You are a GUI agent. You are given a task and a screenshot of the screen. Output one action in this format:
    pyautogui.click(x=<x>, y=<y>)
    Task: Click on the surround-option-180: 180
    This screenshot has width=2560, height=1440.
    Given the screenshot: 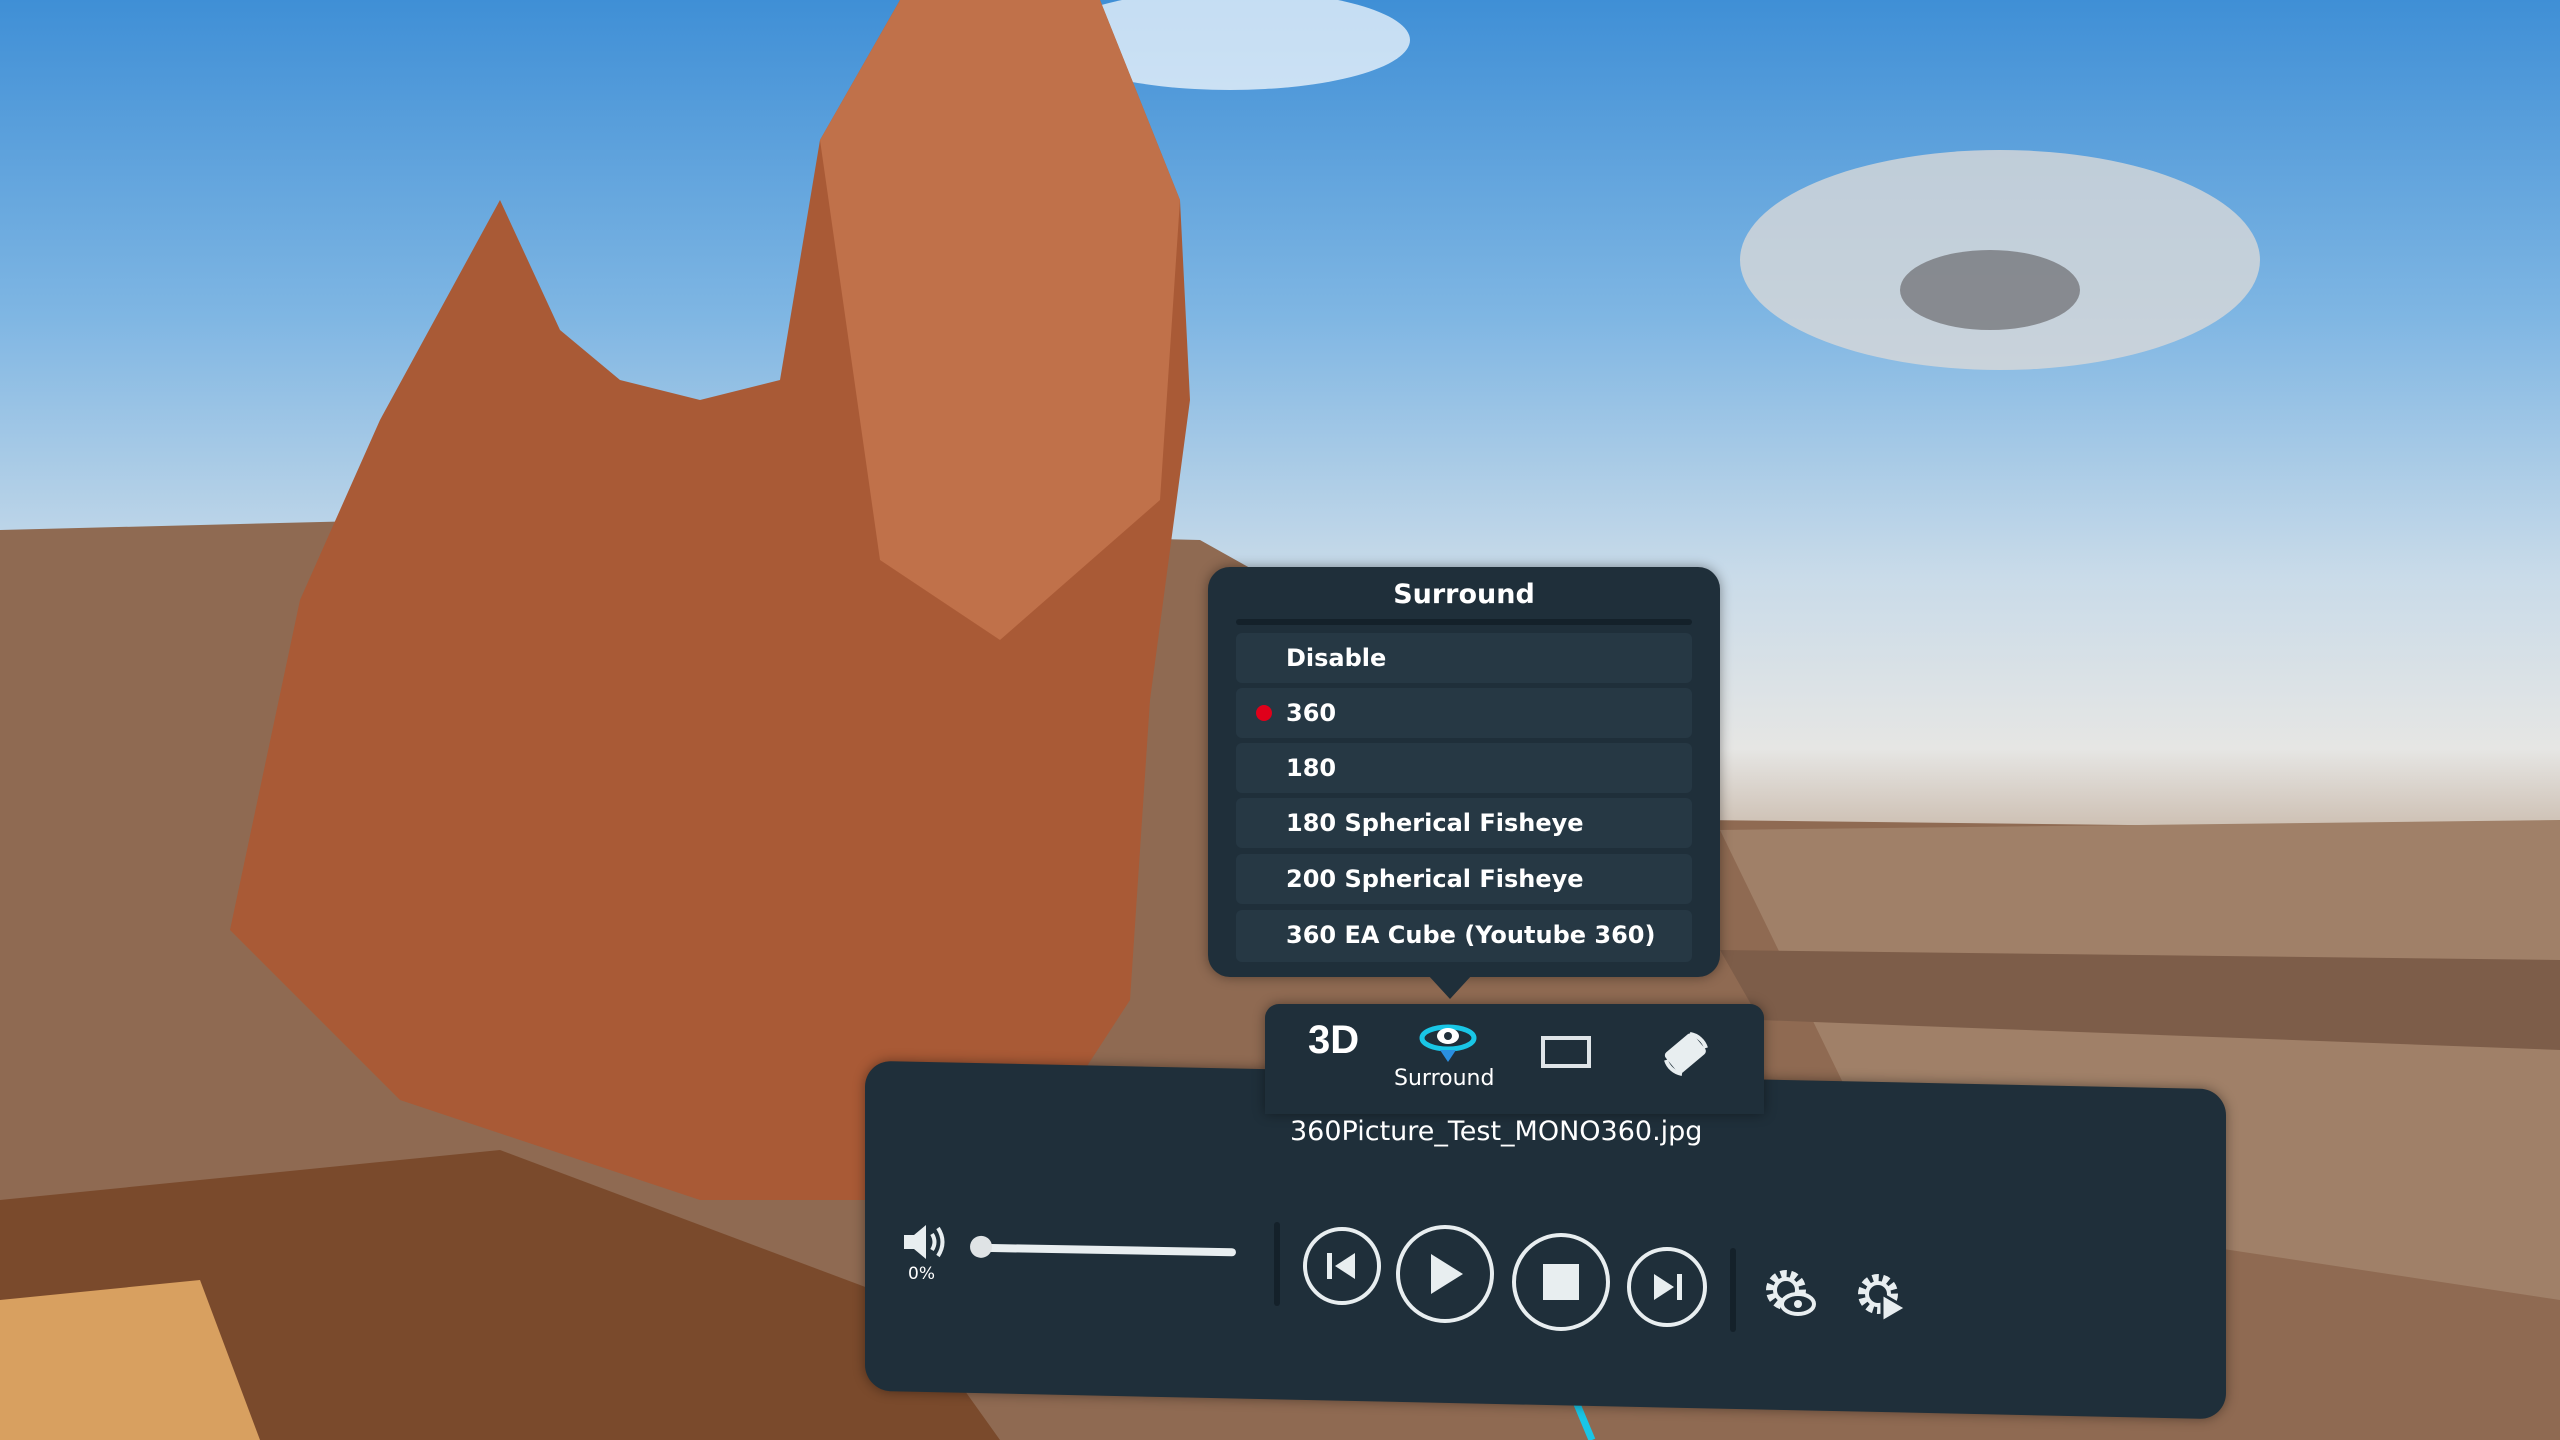 What is the action you would take?
    pyautogui.click(x=1464, y=768)
    